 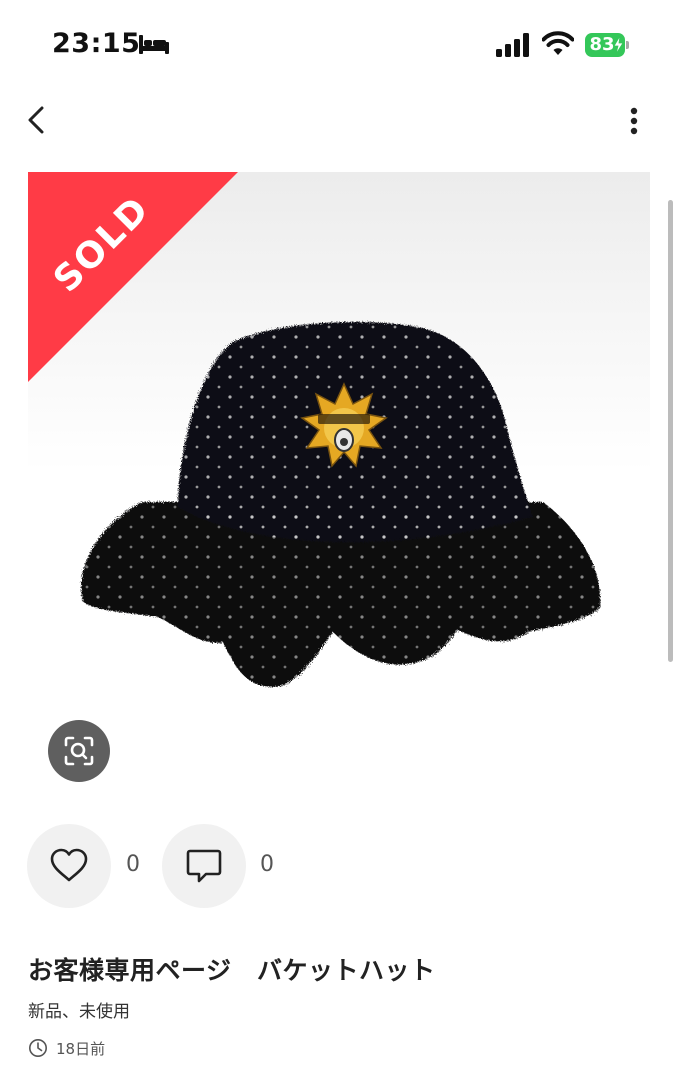 What do you see at coordinates (154, 44) in the screenshot?
I see `sleep-focus-icon` at bounding box center [154, 44].